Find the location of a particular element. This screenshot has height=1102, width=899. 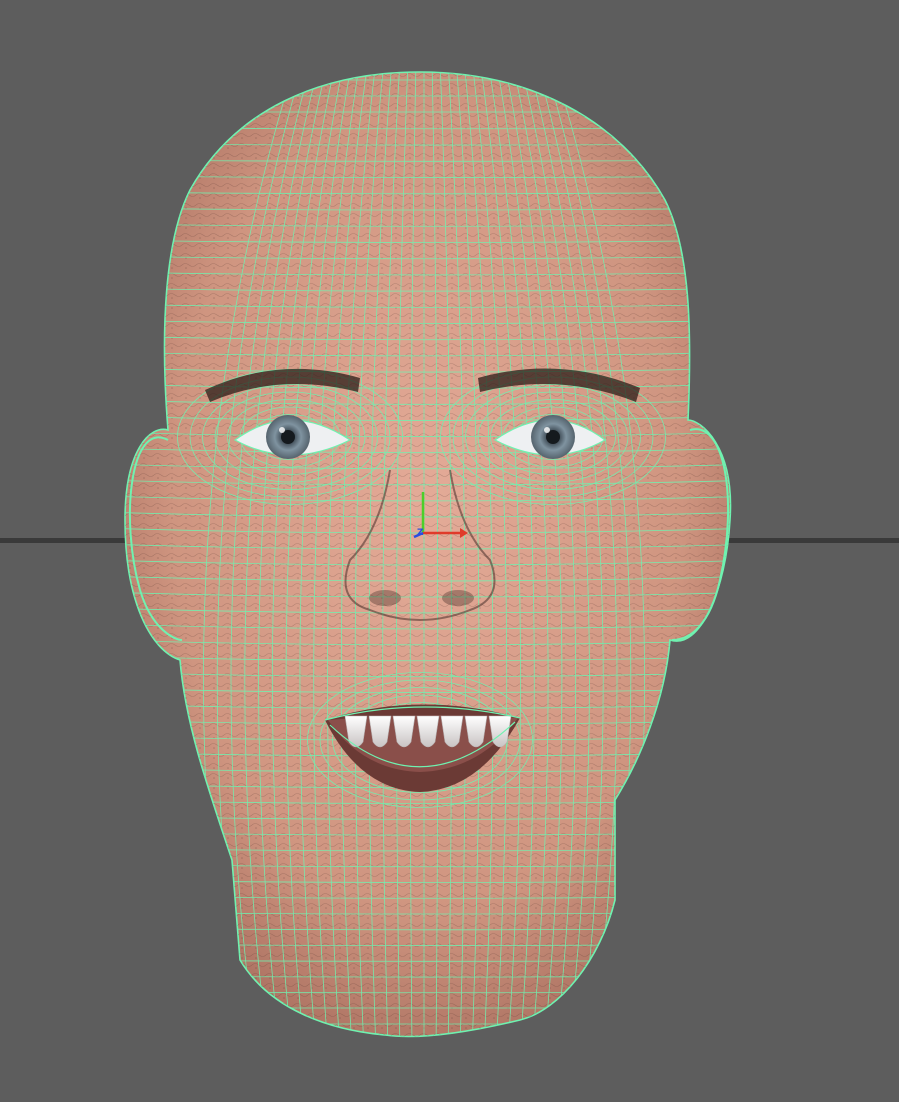

z-axis-label: Z is located at coordinates (420, 533).